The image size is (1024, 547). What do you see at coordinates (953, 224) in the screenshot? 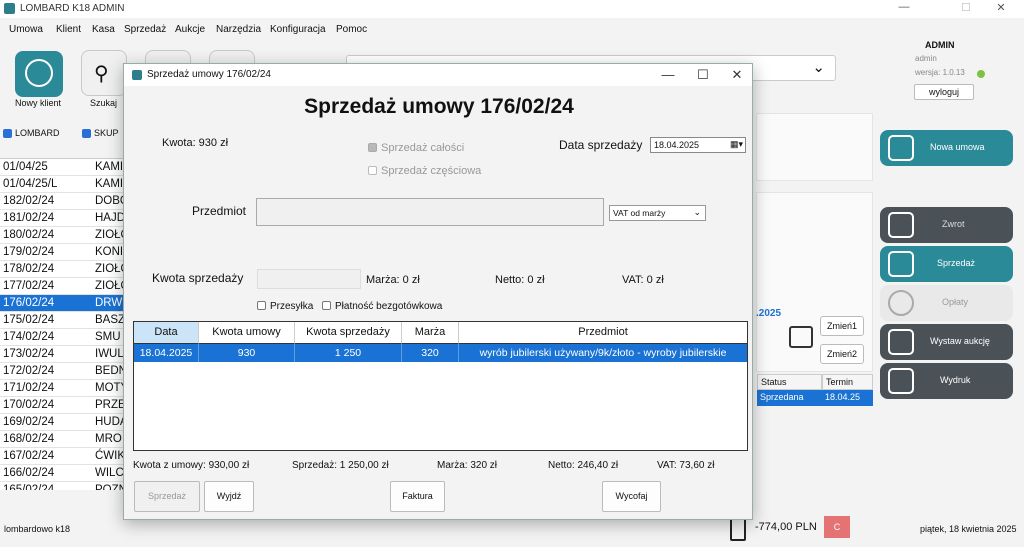
I see `return-label: Zwrot` at bounding box center [953, 224].